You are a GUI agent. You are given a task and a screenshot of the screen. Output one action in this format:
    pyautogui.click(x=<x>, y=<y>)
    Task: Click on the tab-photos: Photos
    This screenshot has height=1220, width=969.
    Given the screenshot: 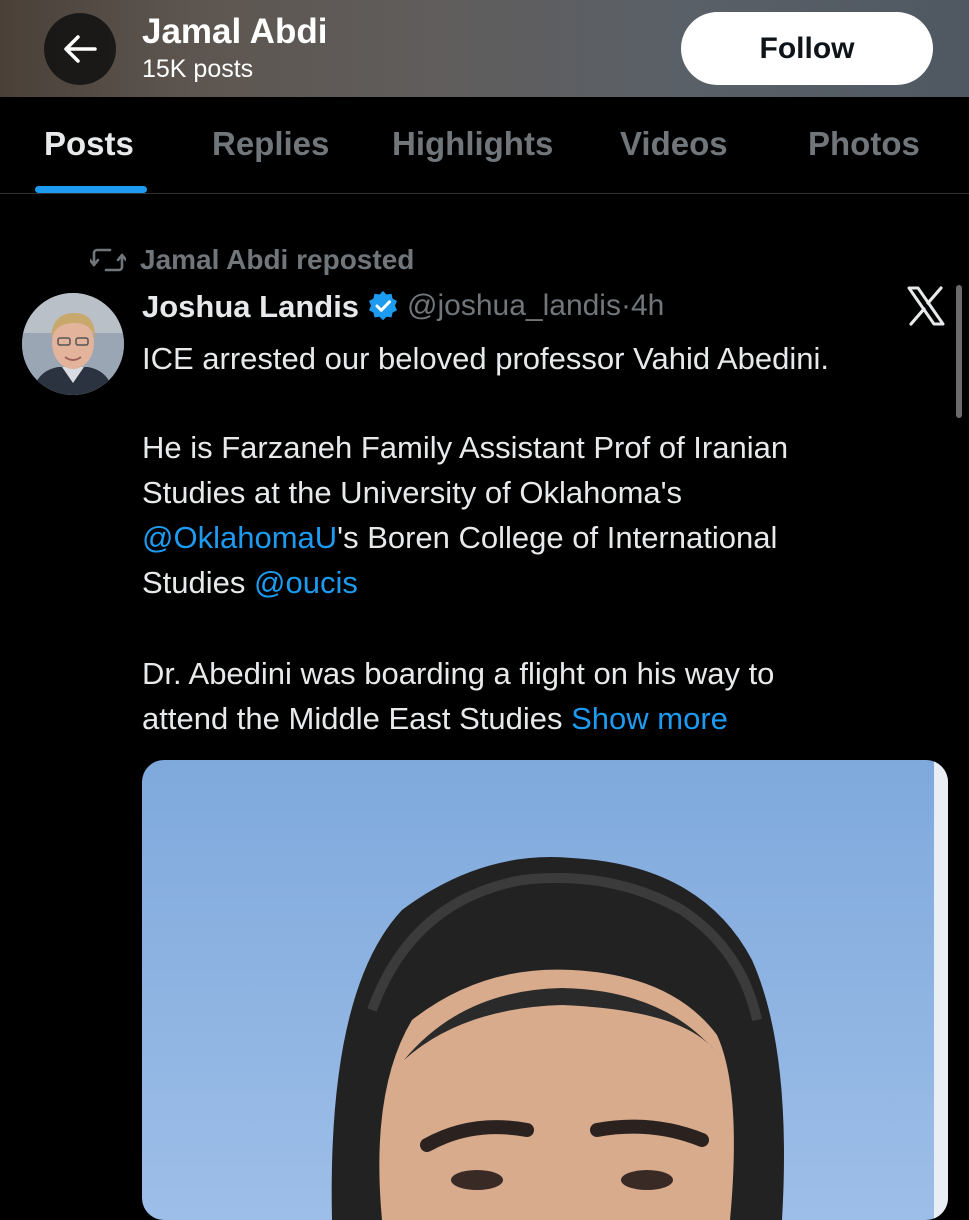 What is the action you would take?
    pyautogui.click(x=864, y=143)
    